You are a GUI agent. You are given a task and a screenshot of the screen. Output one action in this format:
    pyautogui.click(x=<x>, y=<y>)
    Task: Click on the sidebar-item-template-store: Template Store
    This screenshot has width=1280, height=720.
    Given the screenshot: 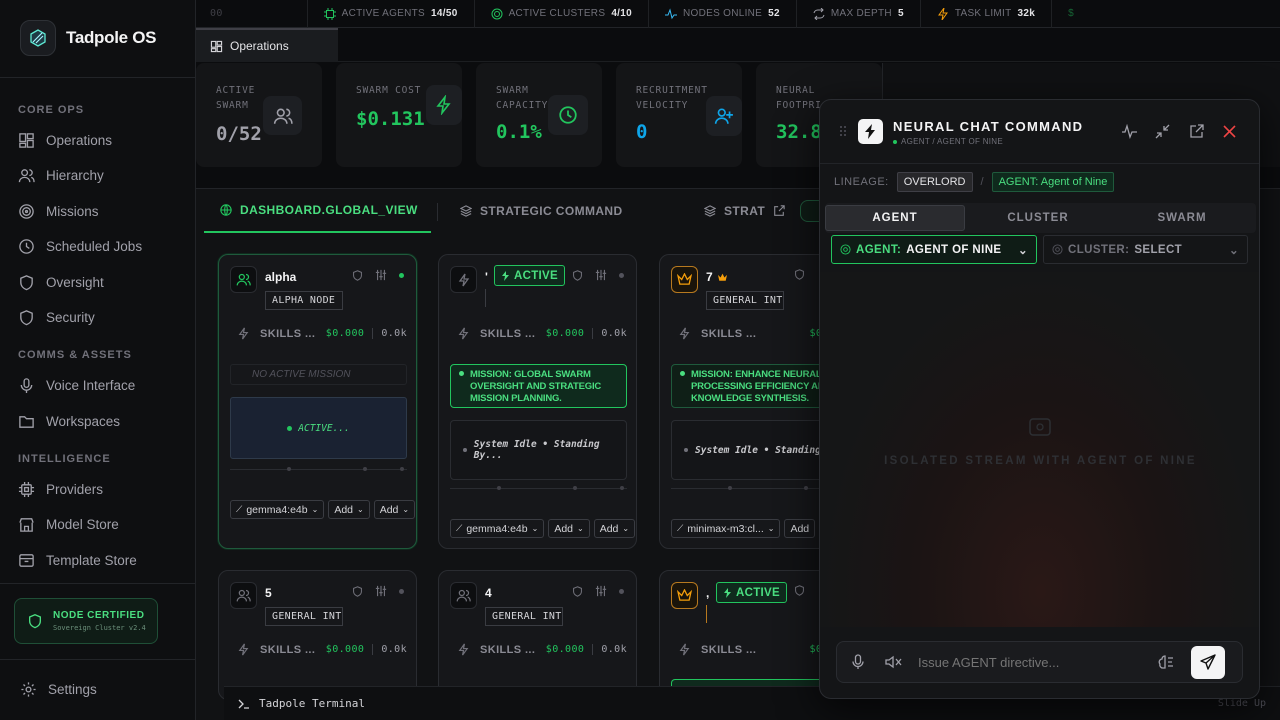 What is the action you would take?
    pyautogui.click(x=77, y=560)
    